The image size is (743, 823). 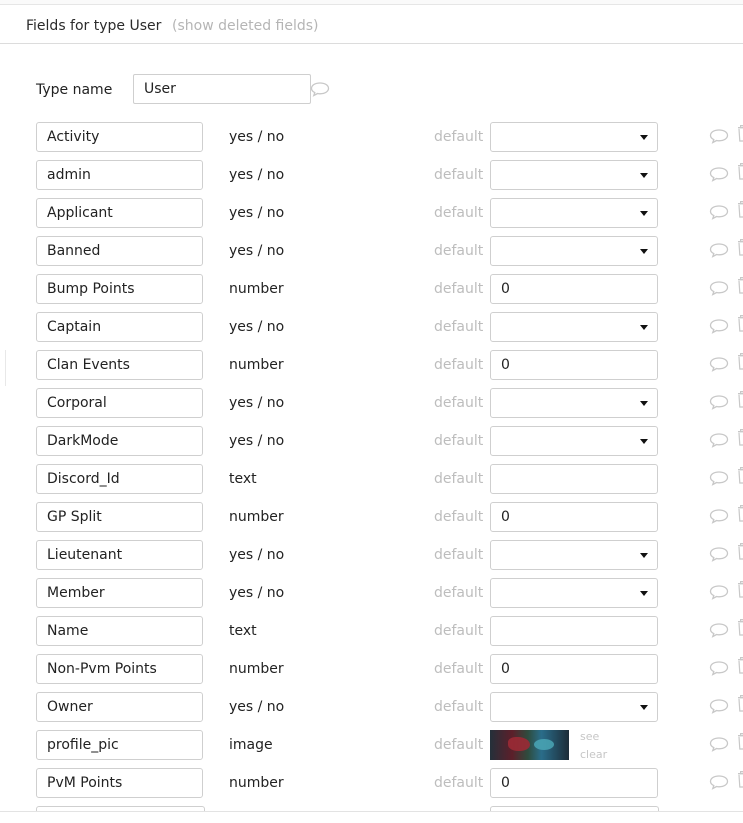 I want to click on field-name-input: Clan Events, so click(x=119, y=365).